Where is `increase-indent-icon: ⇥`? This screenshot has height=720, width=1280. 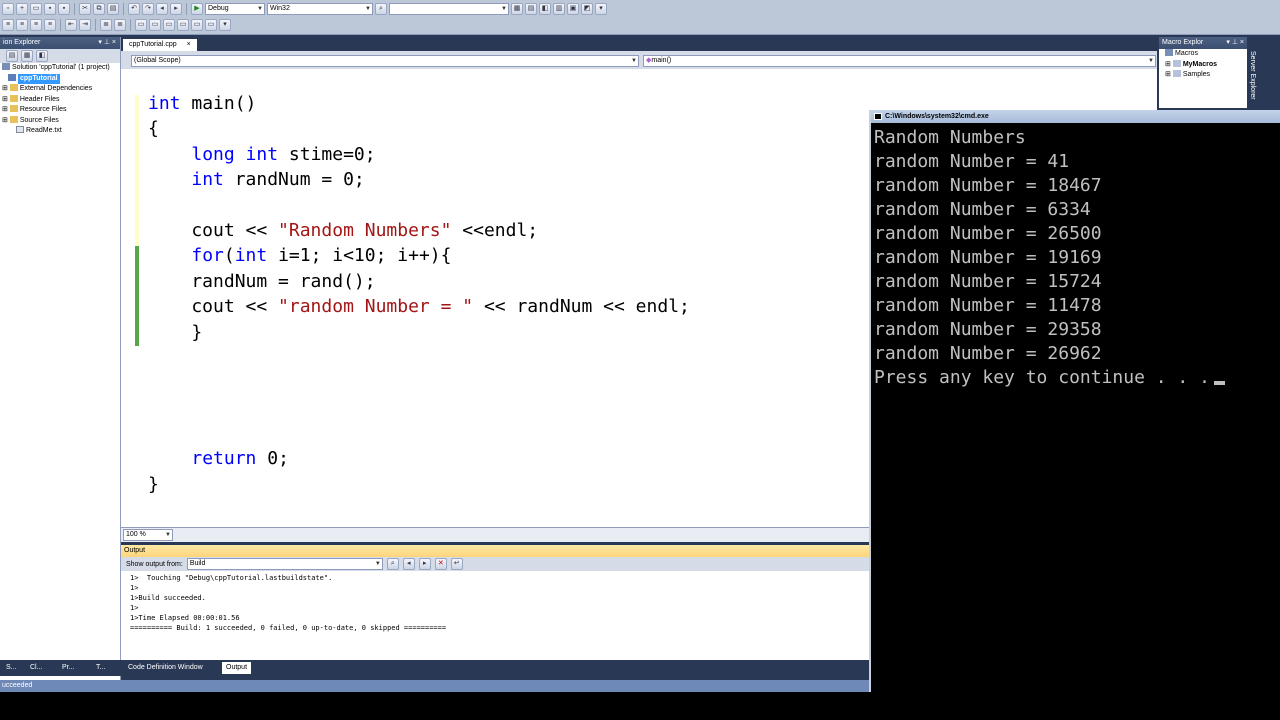
increase-indent-icon: ⇥ is located at coordinates (85, 25).